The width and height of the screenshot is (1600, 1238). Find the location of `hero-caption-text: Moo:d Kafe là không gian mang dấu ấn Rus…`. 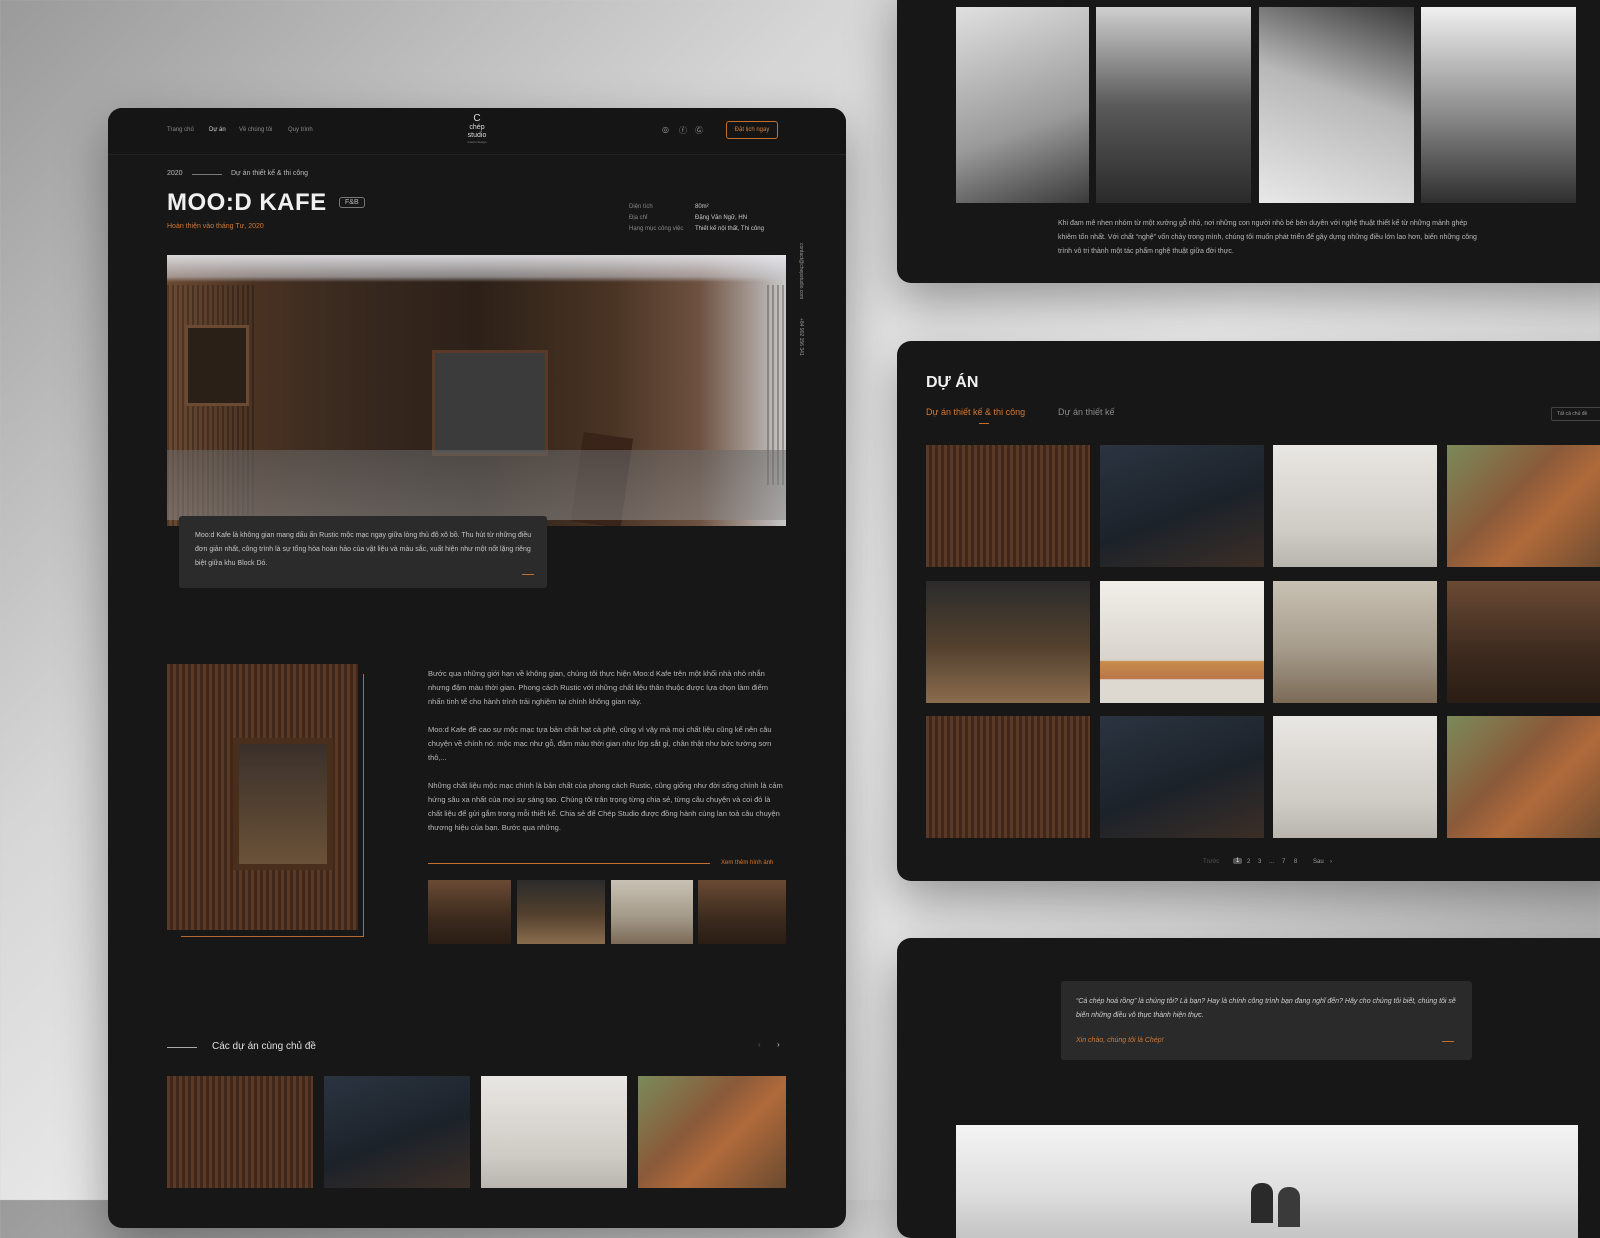

hero-caption-text: Moo:d Kafe là không gian mang dấu ấn Rus… is located at coordinates (363, 549).